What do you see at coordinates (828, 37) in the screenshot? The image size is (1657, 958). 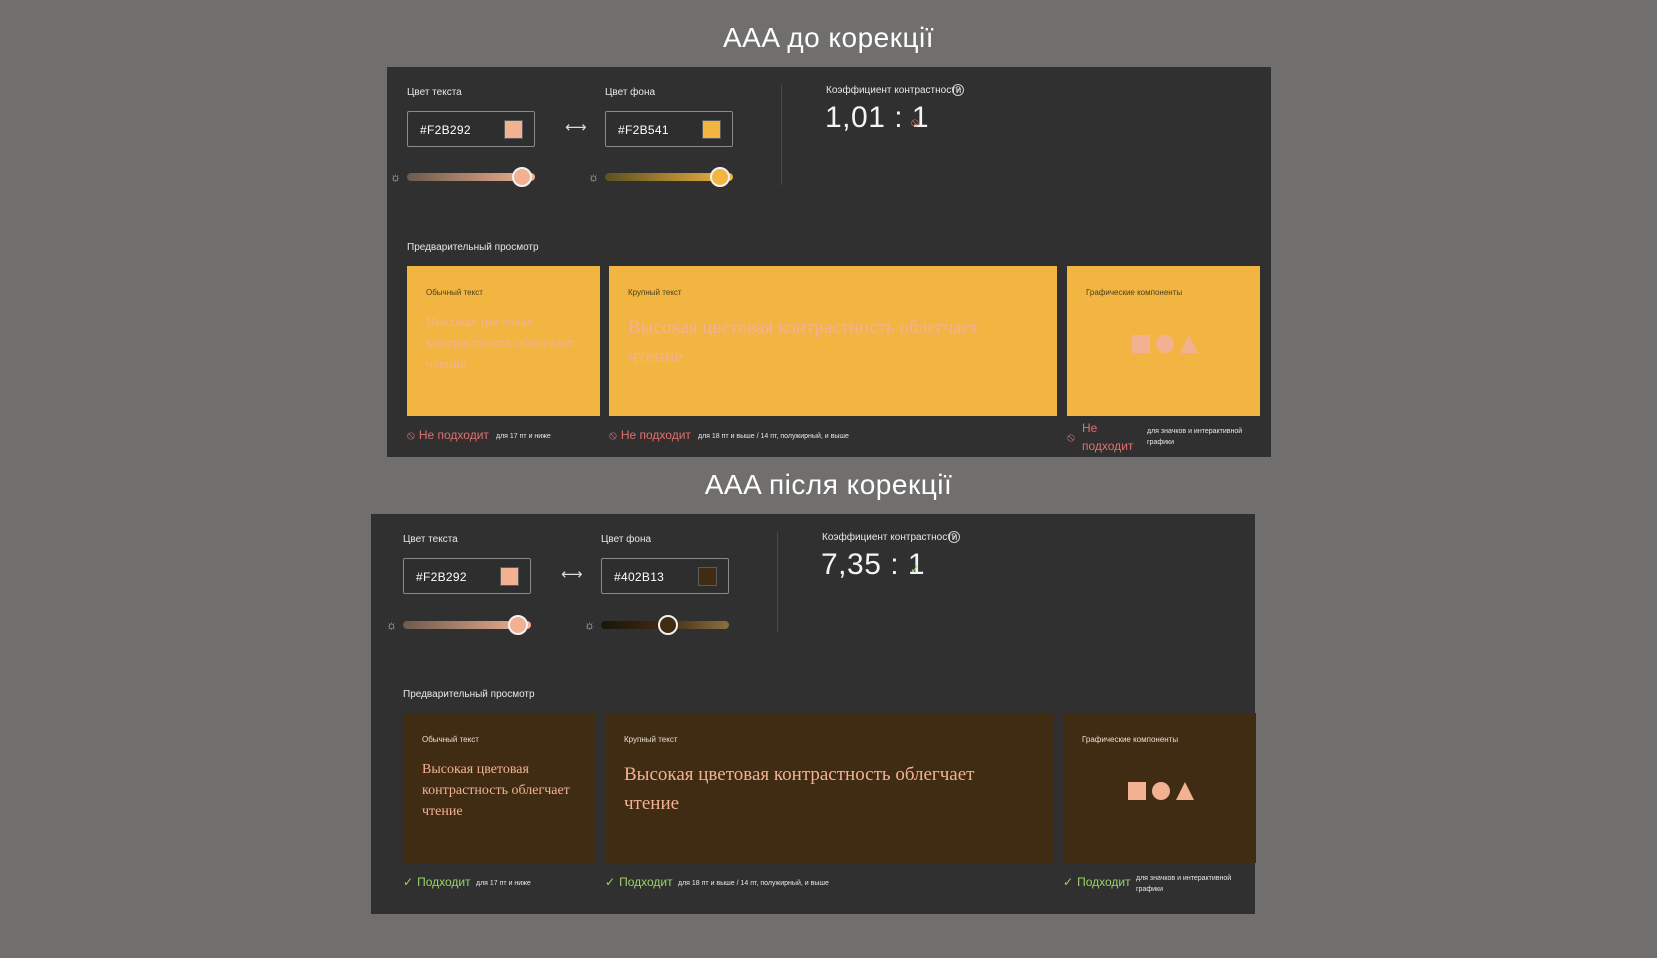 I see `section-title-before: AAA до корекції` at bounding box center [828, 37].